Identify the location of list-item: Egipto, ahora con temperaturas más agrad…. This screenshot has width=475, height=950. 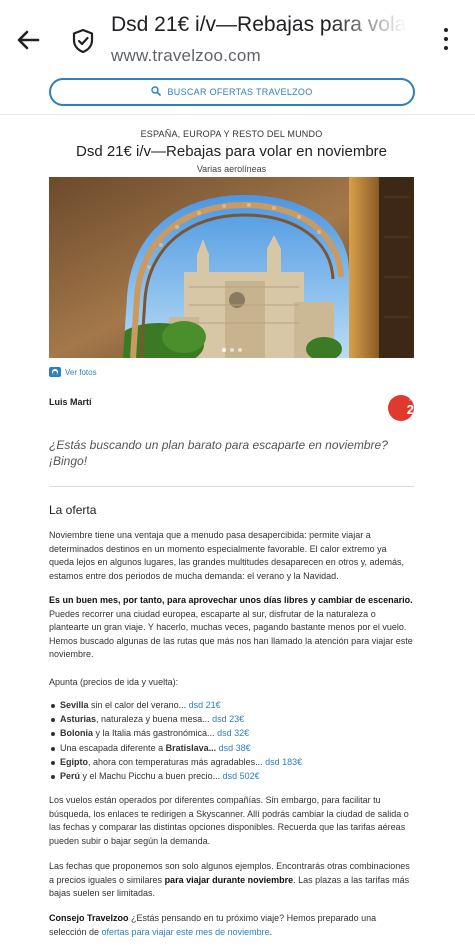
(231, 762).